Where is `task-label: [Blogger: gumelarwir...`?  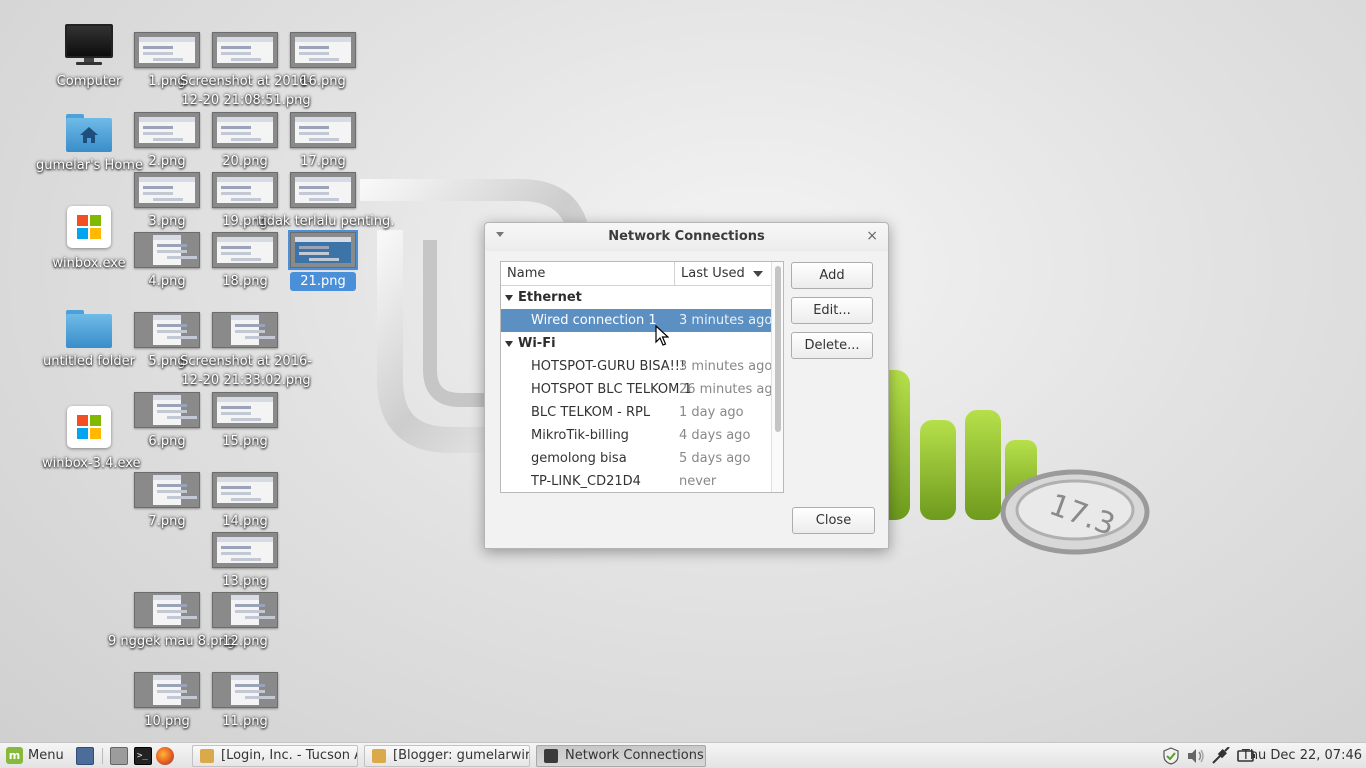
task-label: [Blogger: gumelarwir... is located at coordinates (461, 755).